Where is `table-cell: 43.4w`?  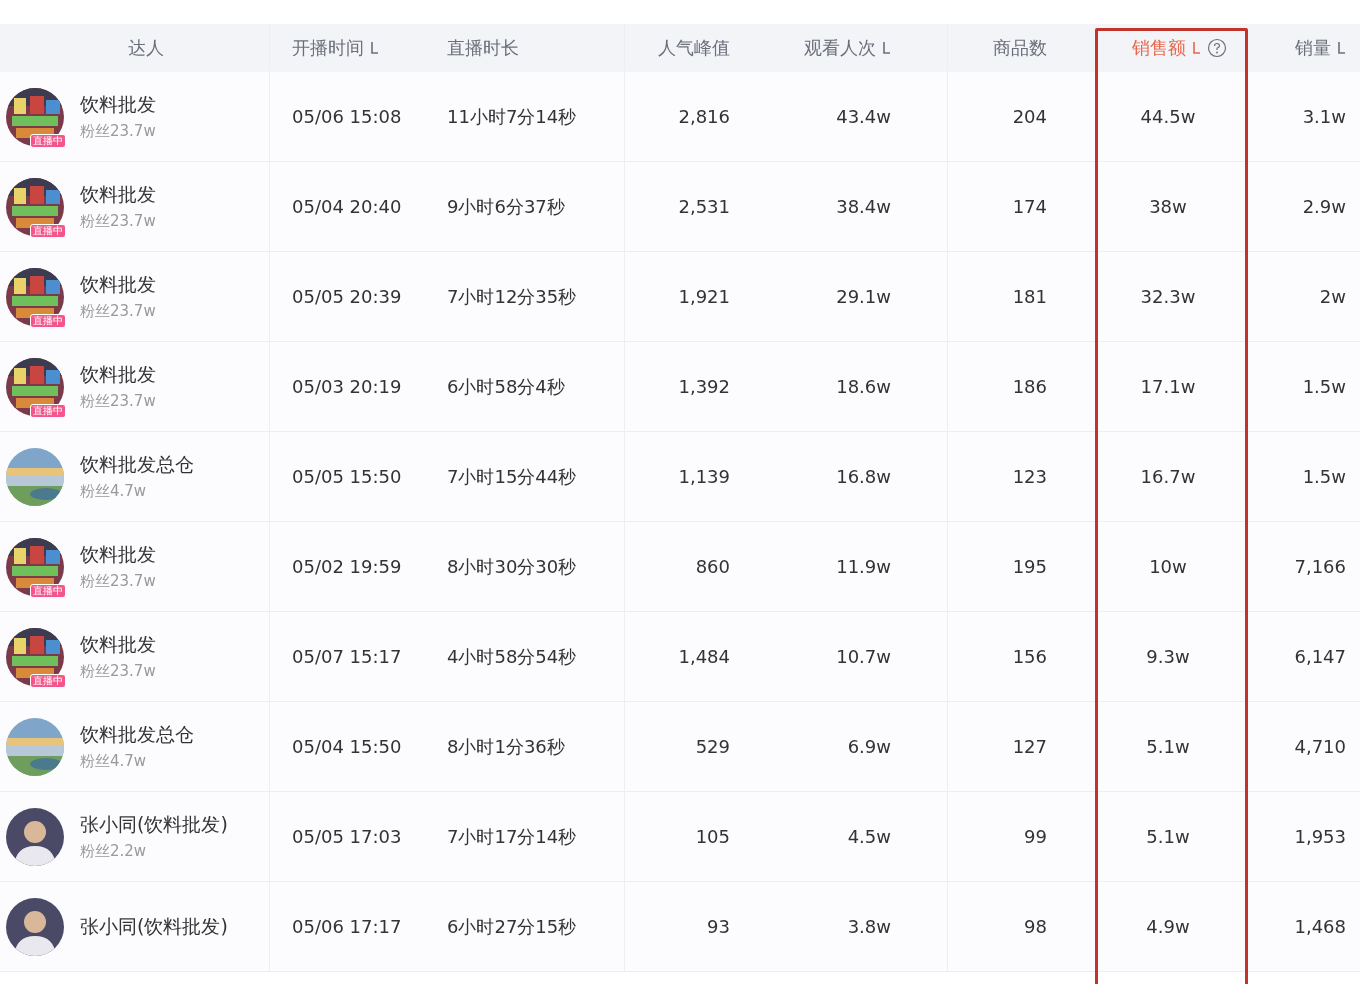
table-cell: 43.4w is located at coordinates (863, 116).